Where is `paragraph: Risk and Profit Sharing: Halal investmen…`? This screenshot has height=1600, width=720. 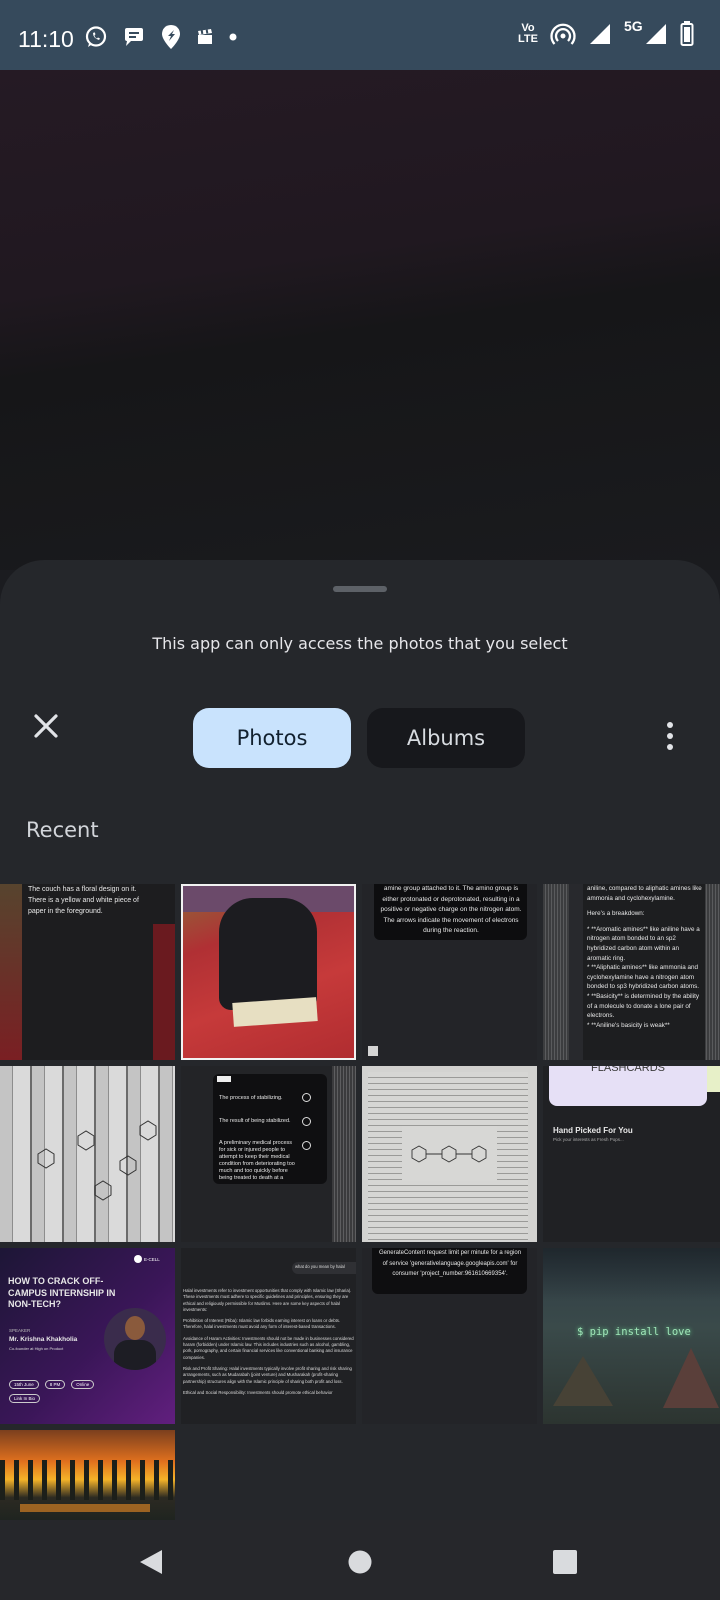 paragraph: Risk and Profit Sharing: Halal investmen… is located at coordinates (267, 1374).